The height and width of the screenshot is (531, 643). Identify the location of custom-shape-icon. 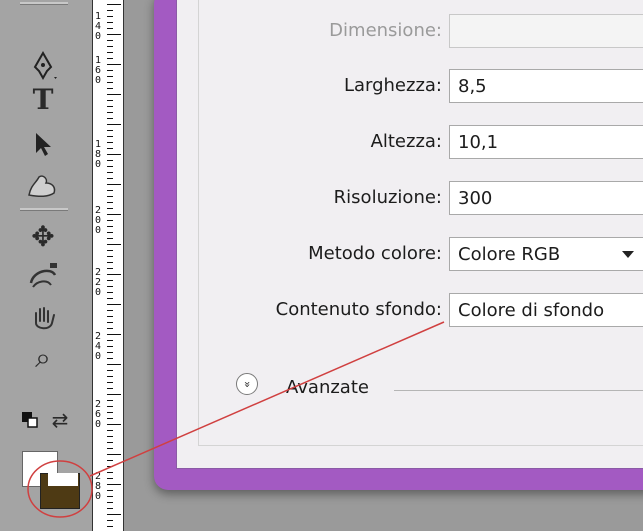
(43, 186).